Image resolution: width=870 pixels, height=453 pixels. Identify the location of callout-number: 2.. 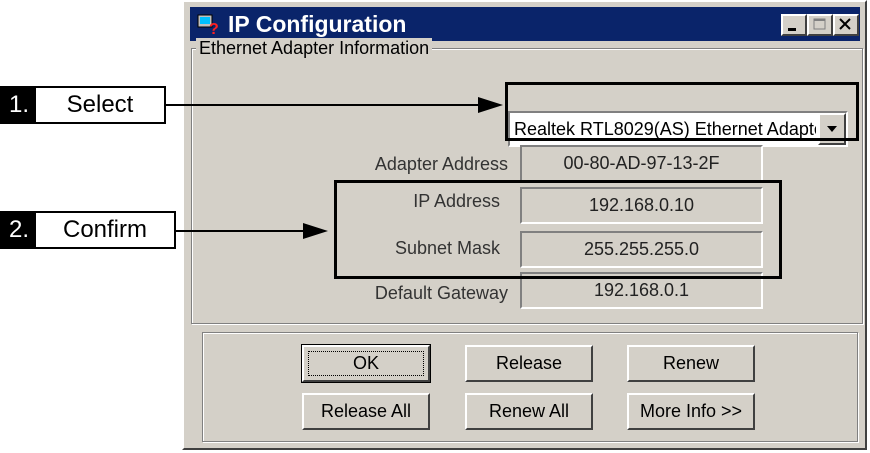
(19, 230).